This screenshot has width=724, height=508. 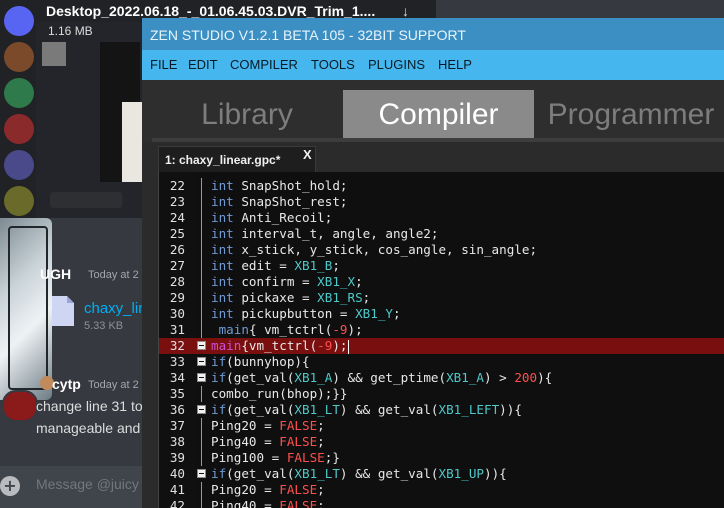 I want to click on code-text: if(get_val(XB1_LT) && get_val(XB1_UP)){, so click(x=359, y=474).